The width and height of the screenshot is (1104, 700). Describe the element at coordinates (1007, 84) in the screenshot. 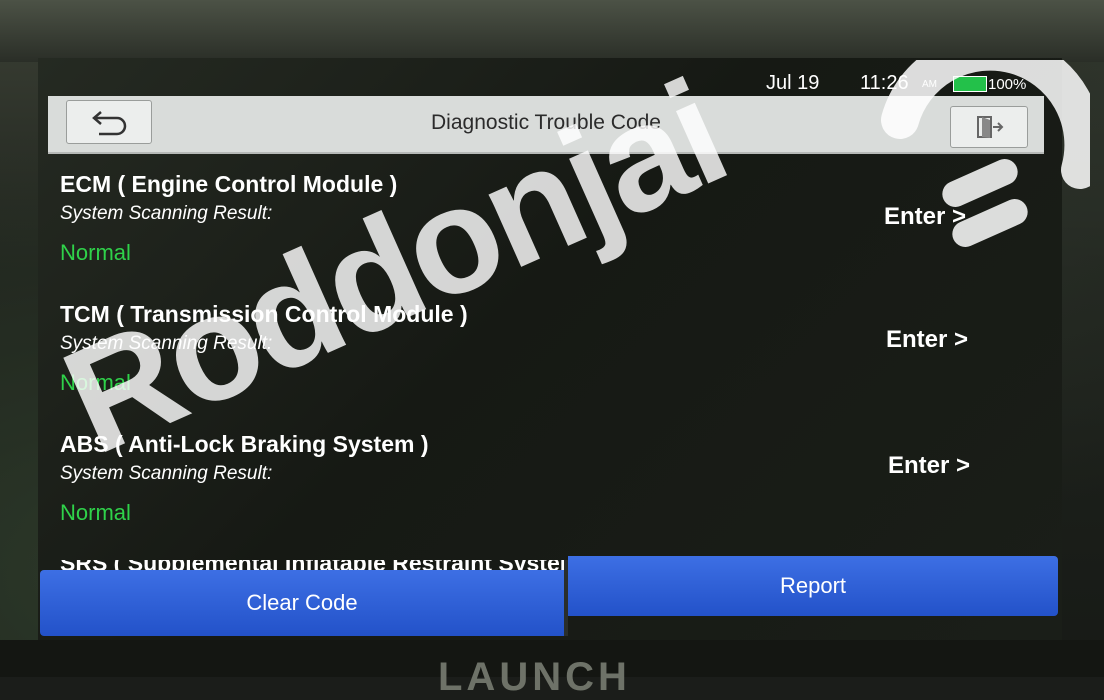

I see `battery-level: 100%` at that location.